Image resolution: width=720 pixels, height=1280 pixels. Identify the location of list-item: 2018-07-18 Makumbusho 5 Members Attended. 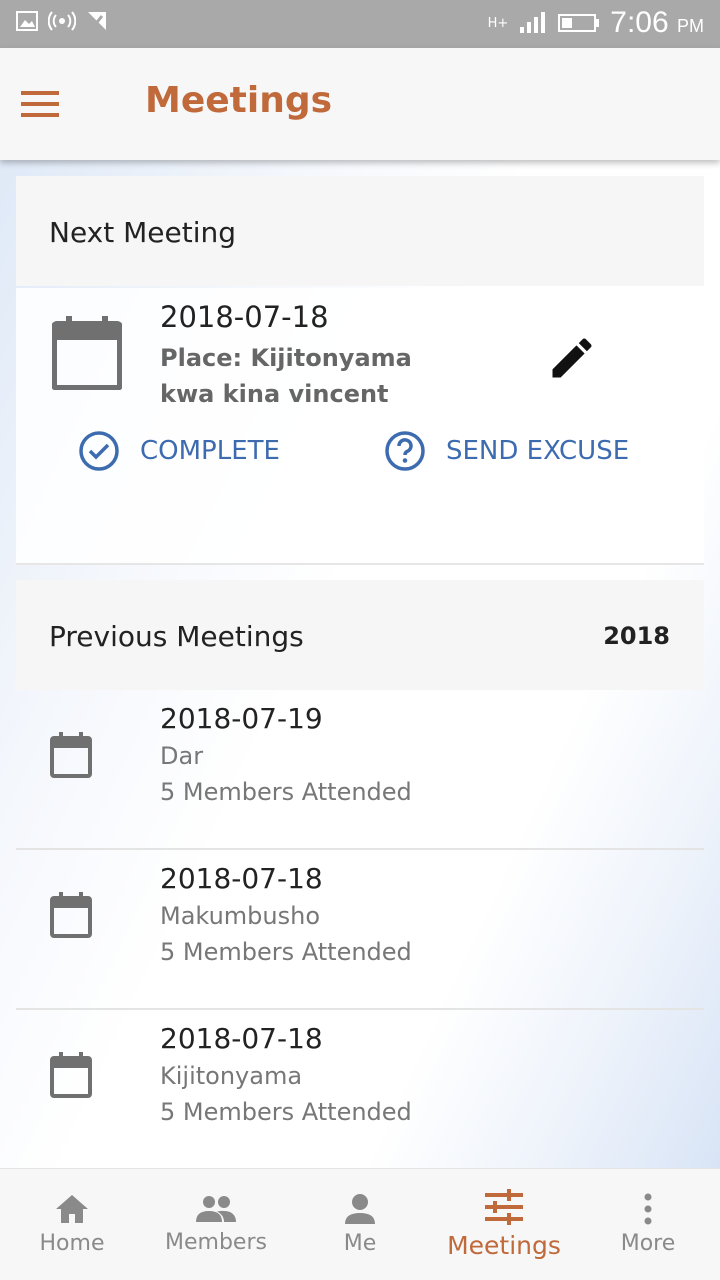
(360, 930).